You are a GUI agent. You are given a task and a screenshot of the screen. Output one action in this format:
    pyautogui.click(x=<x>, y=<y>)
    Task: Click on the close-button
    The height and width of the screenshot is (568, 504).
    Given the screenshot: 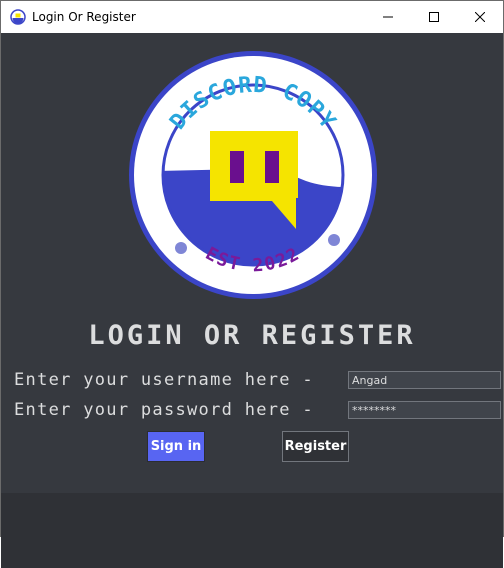 What is the action you would take?
    pyautogui.click(x=480, y=17)
    